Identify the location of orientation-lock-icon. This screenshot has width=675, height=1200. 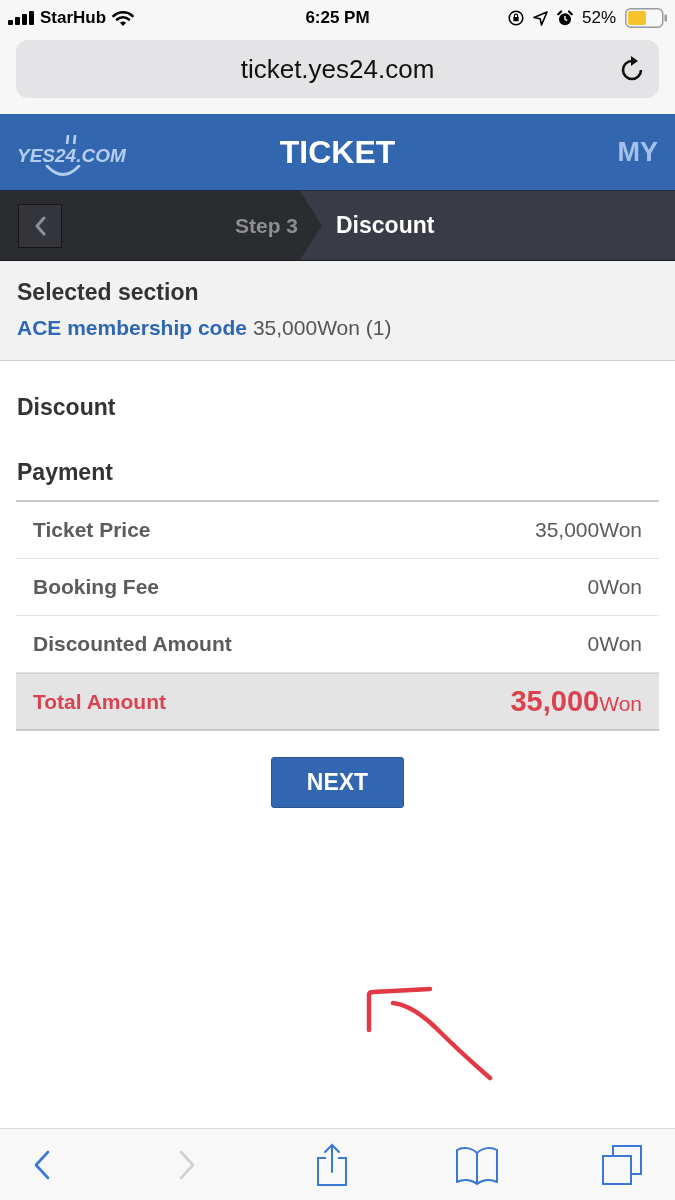
(515, 18).